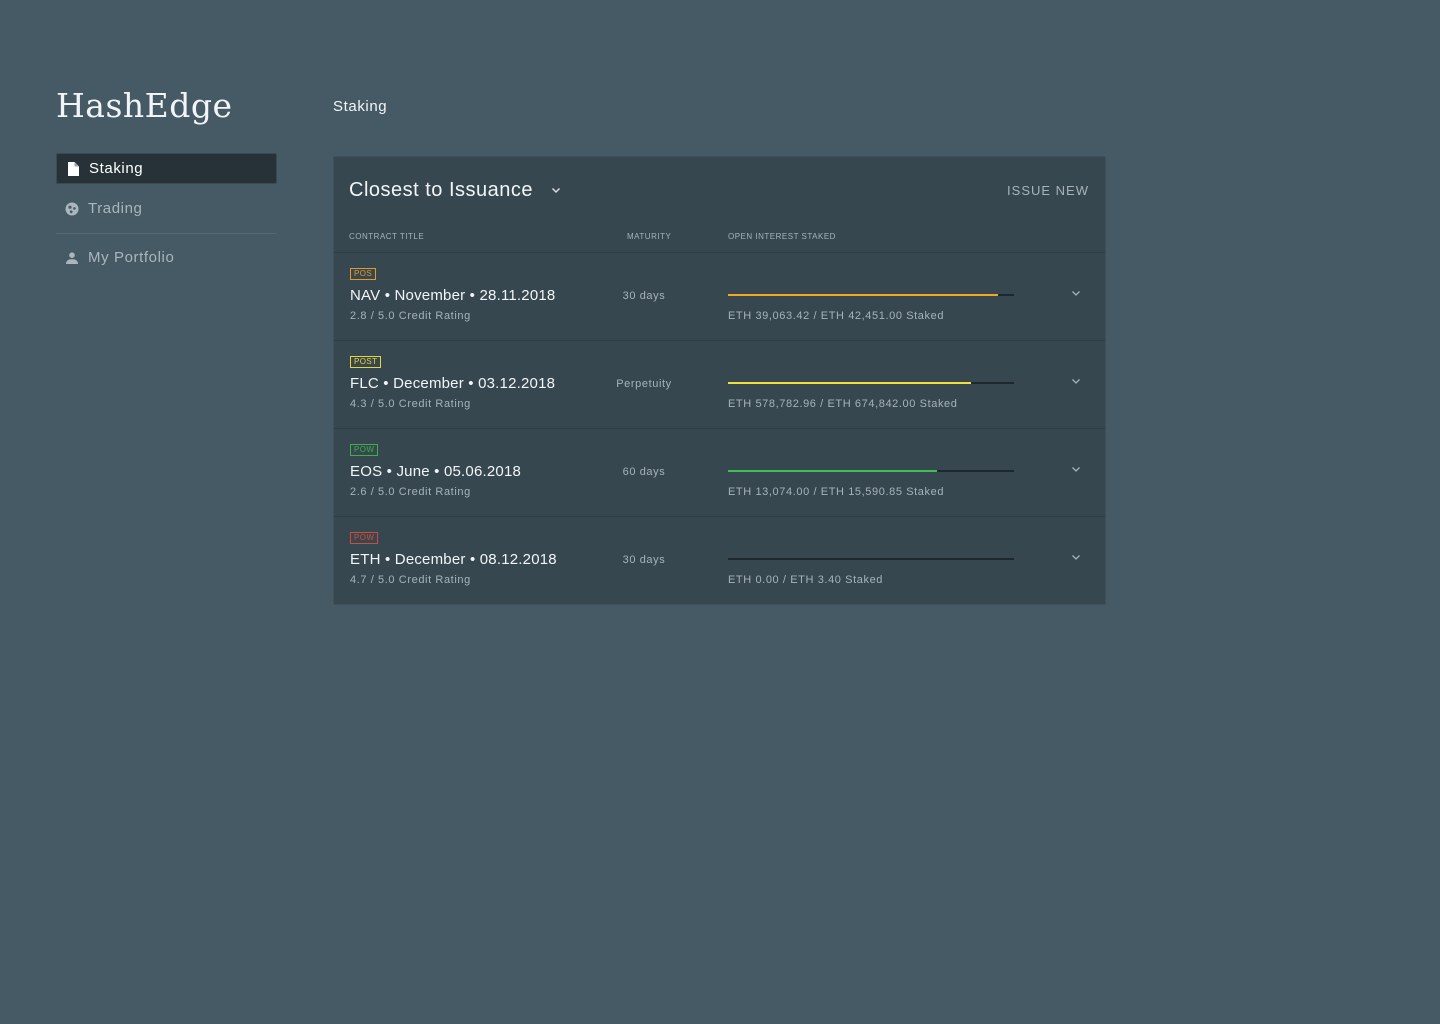  What do you see at coordinates (649, 236) in the screenshot?
I see `column-header-maturity: MATURITY` at bounding box center [649, 236].